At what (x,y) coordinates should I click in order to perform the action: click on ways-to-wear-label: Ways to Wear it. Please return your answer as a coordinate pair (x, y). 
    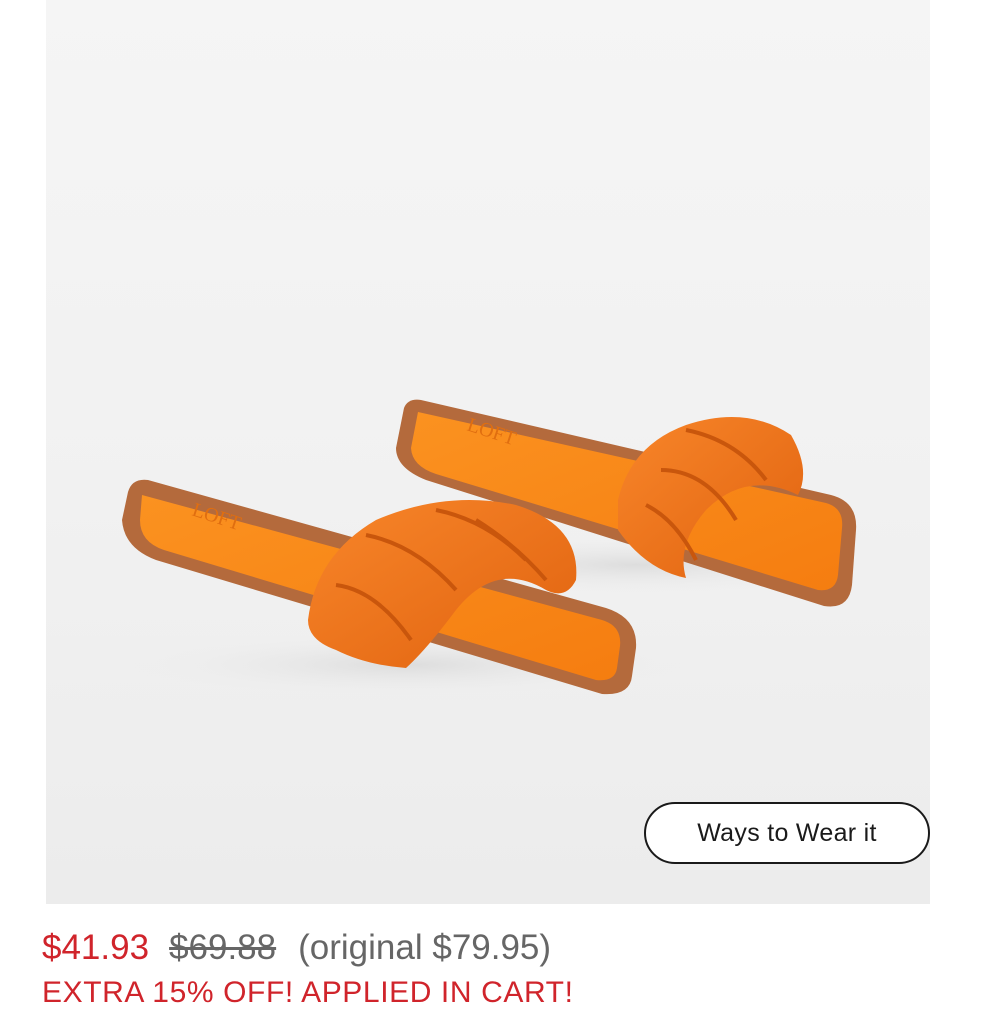
    Looking at the image, I should click on (787, 832).